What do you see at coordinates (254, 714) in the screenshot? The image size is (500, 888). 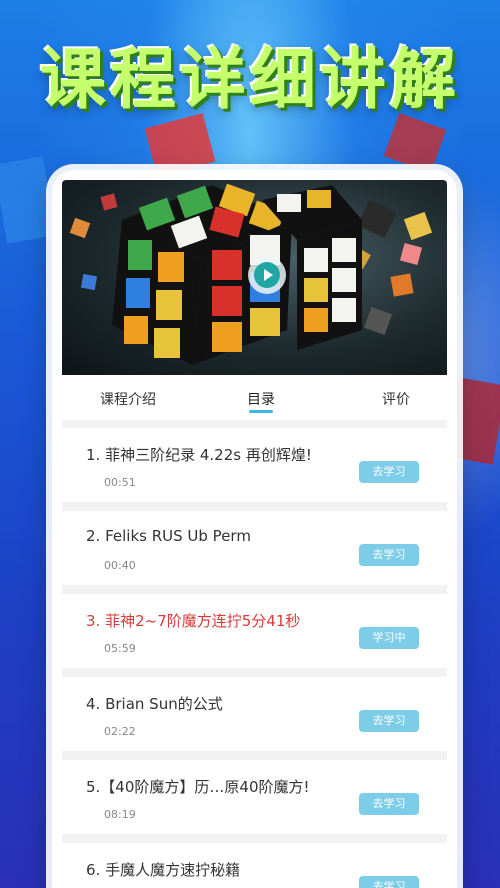 I see `lesson-item: 4. Brian Sun的公式 02:22 去学习` at bounding box center [254, 714].